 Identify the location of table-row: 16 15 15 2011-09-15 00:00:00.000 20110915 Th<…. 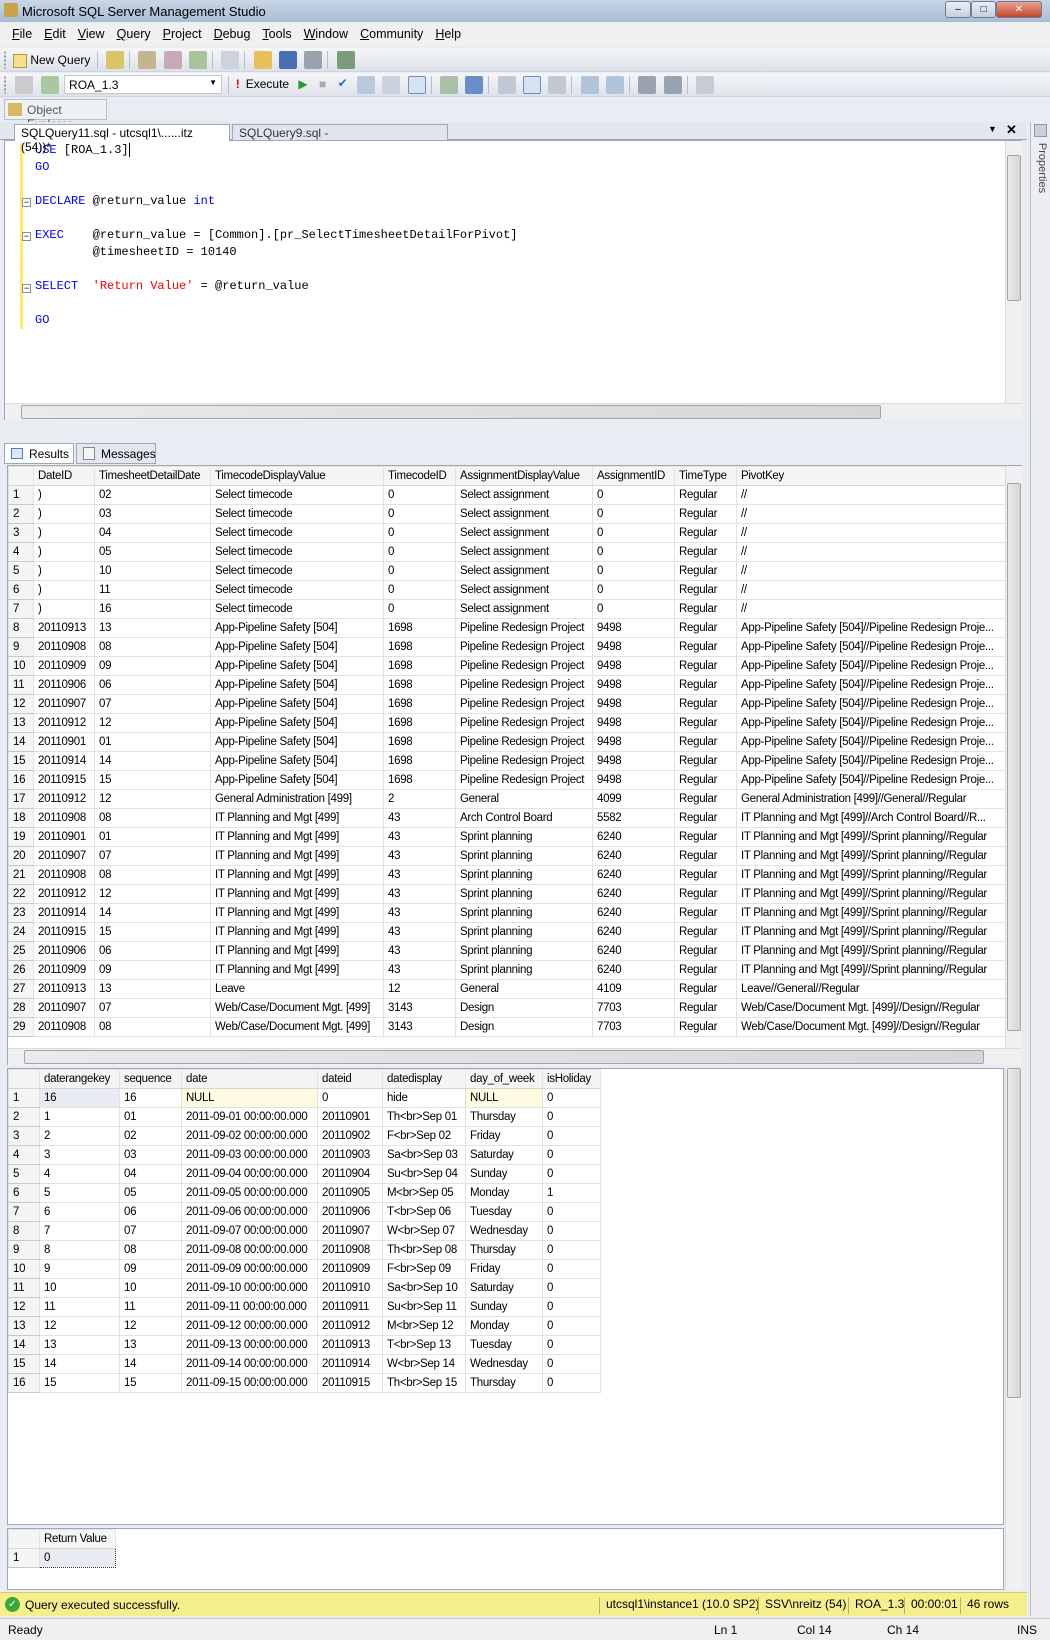
(304, 1383).